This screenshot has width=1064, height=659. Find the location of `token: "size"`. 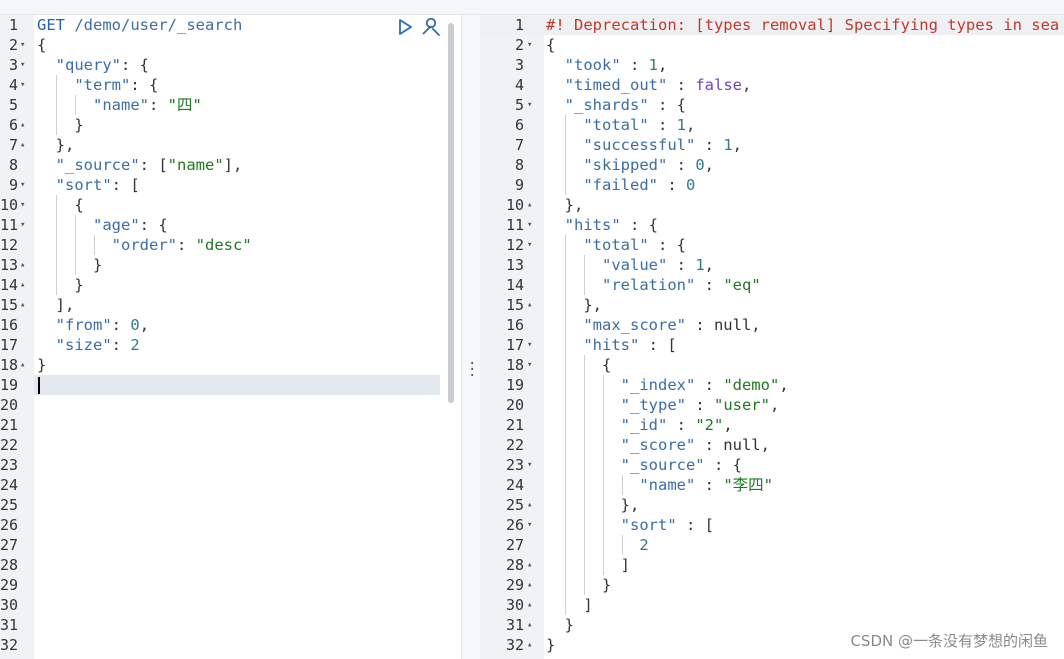

token: "size" is located at coordinates (83, 345).